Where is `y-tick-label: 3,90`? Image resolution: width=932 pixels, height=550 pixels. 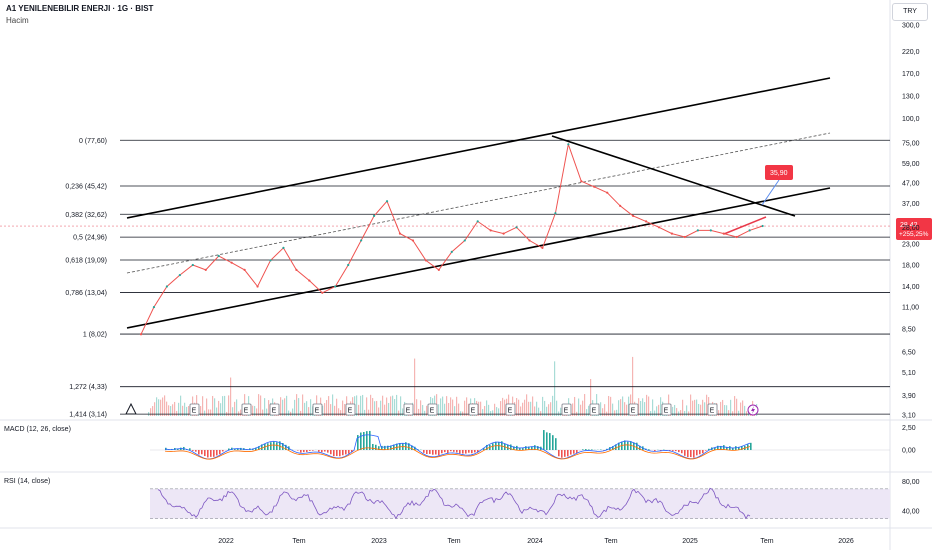
y-tick-label: 3,90 is located at coordinates (909, 396).